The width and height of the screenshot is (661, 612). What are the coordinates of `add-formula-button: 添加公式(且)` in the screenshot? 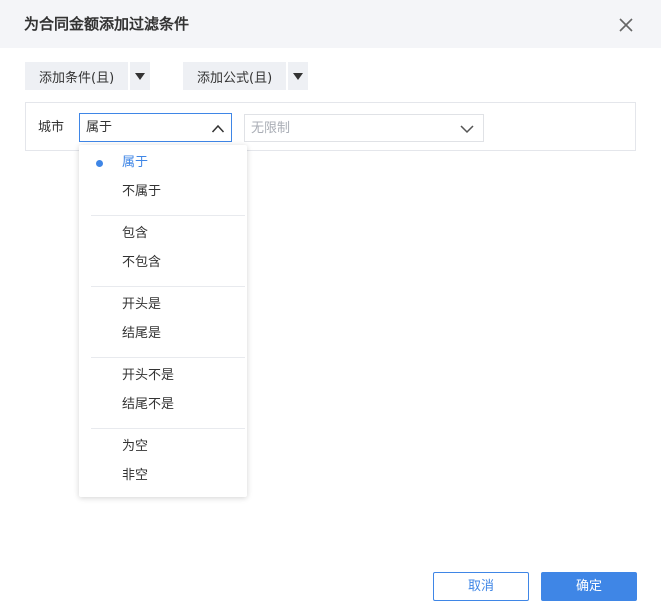 It's located at (235, 76).